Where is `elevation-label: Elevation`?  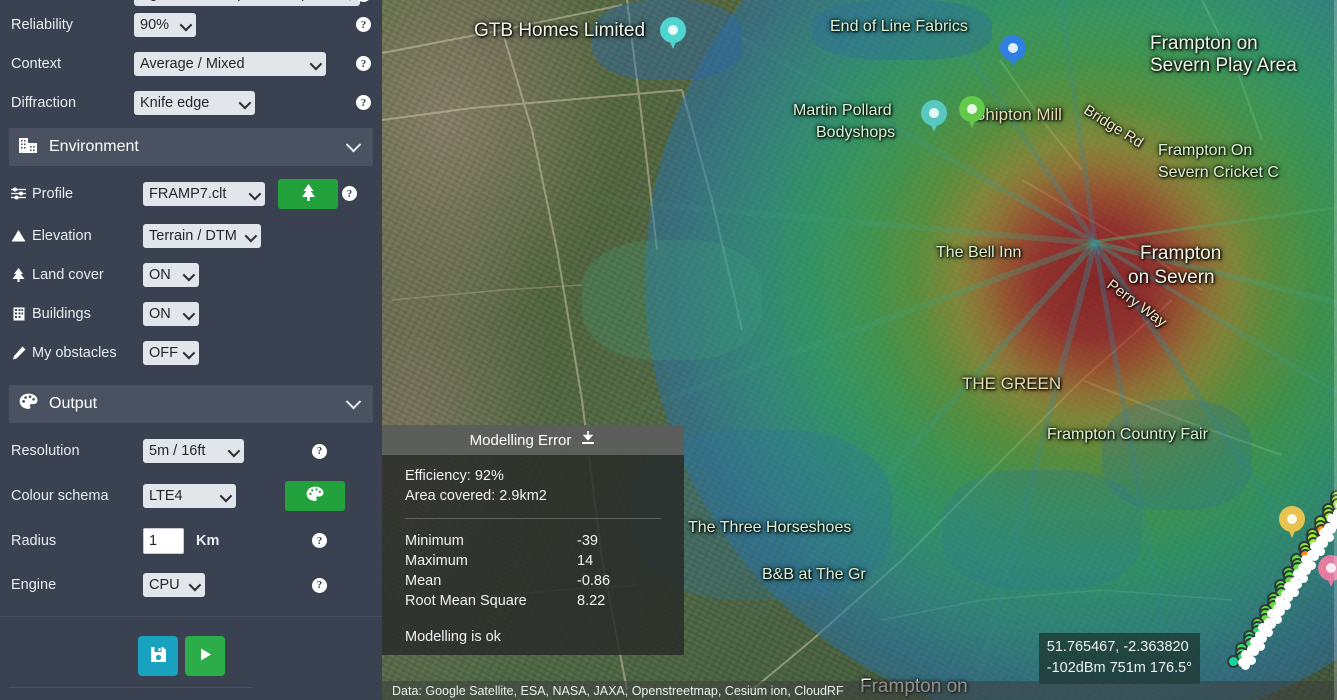
elevation-label: Elevation is located at coordinates (72, 236).